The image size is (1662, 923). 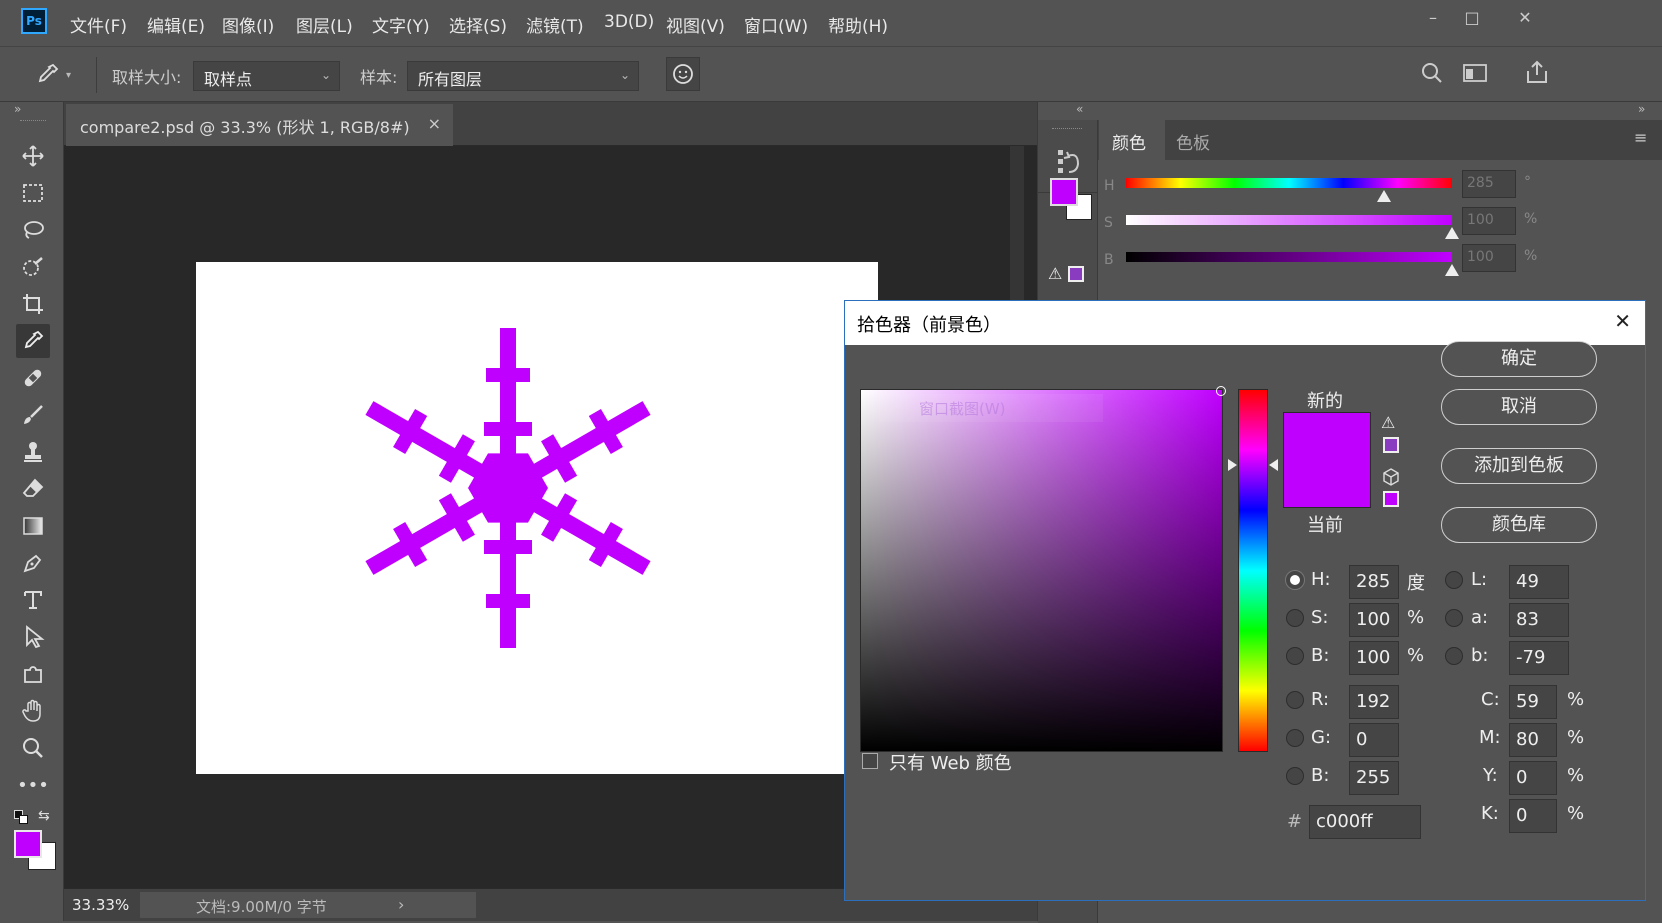 What do you see at coordinates (1295, 580) in the screenshot?
I see `radio-hue` at bounding box center [1295, 580].